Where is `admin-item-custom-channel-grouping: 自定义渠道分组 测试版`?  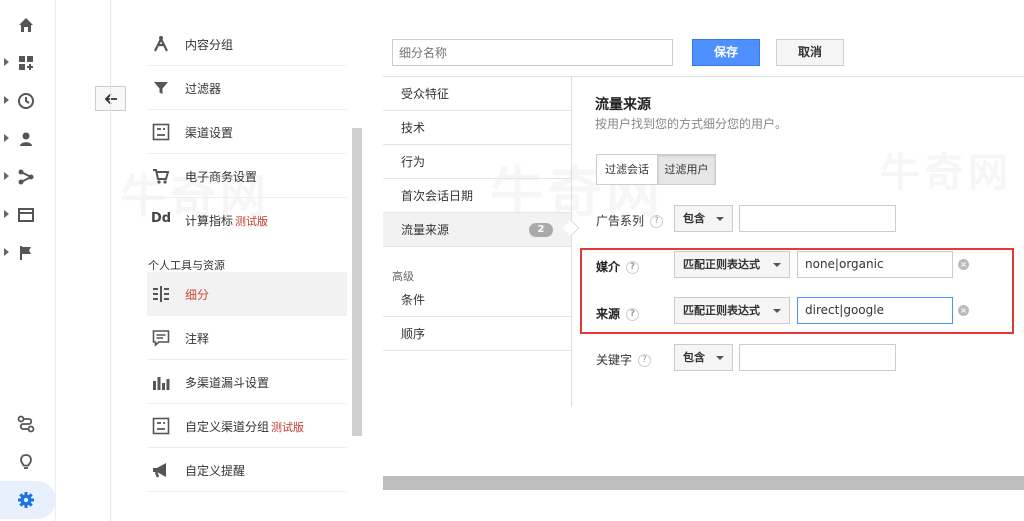 admin-item-custom-channel-grouping: 自定义渠道分组 测试版 is located at coordinates (247, 426).